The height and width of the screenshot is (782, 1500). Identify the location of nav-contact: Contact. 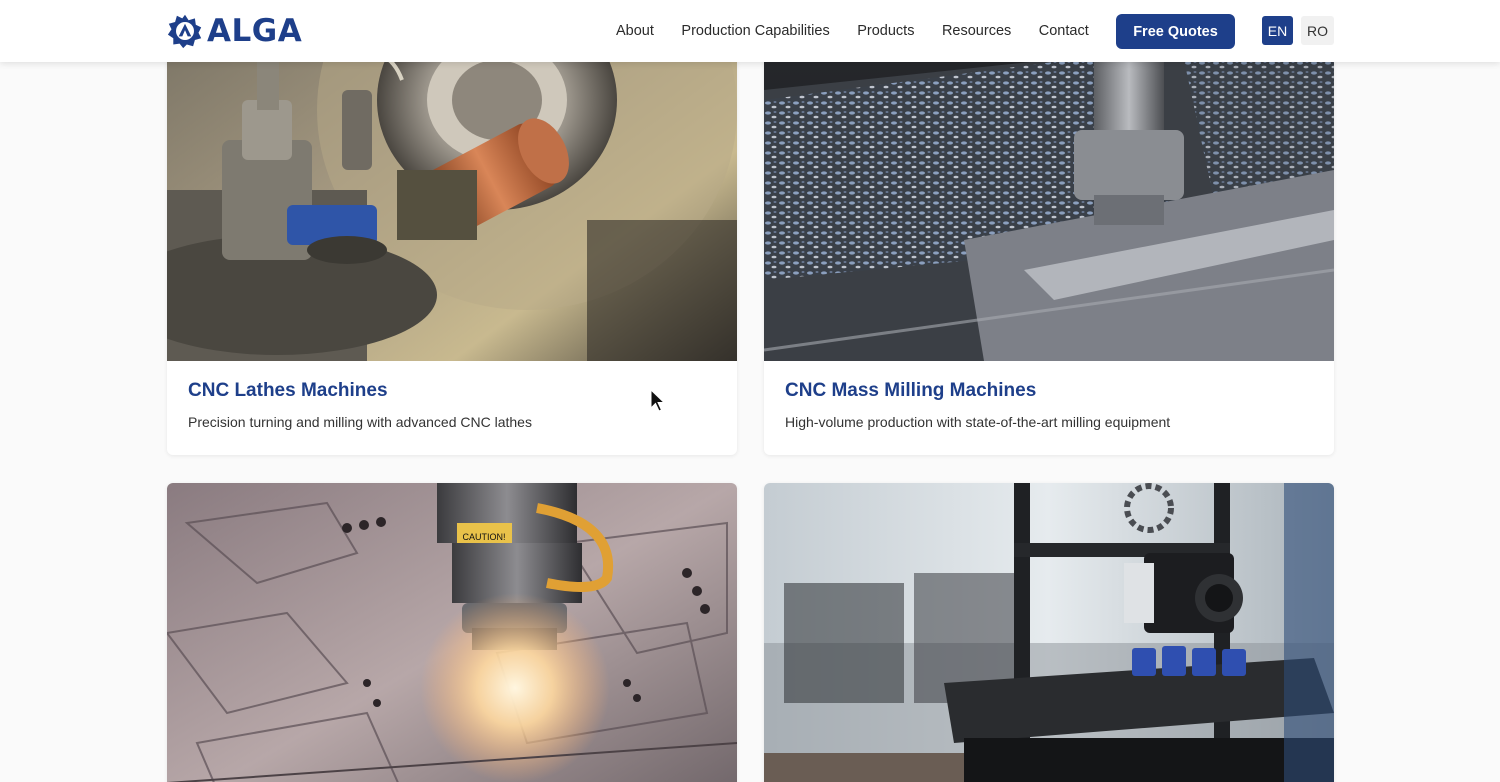
(1064, 31).